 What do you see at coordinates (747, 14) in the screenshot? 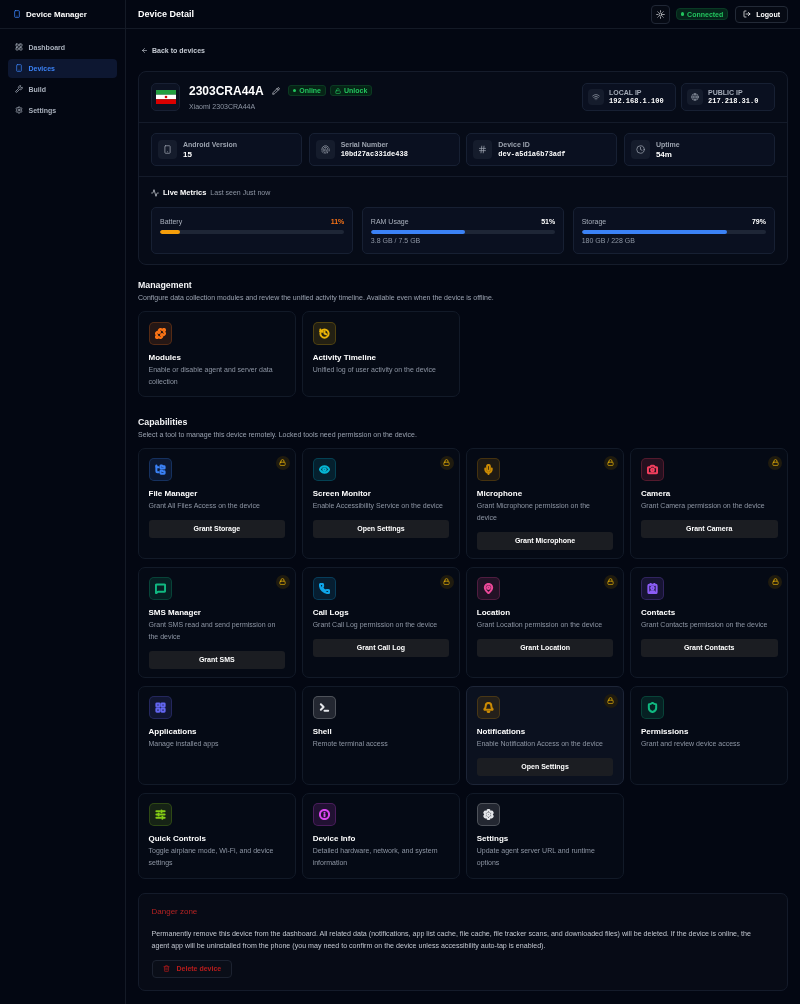
I see `log-out-icon` at bounding box center [747, 14].